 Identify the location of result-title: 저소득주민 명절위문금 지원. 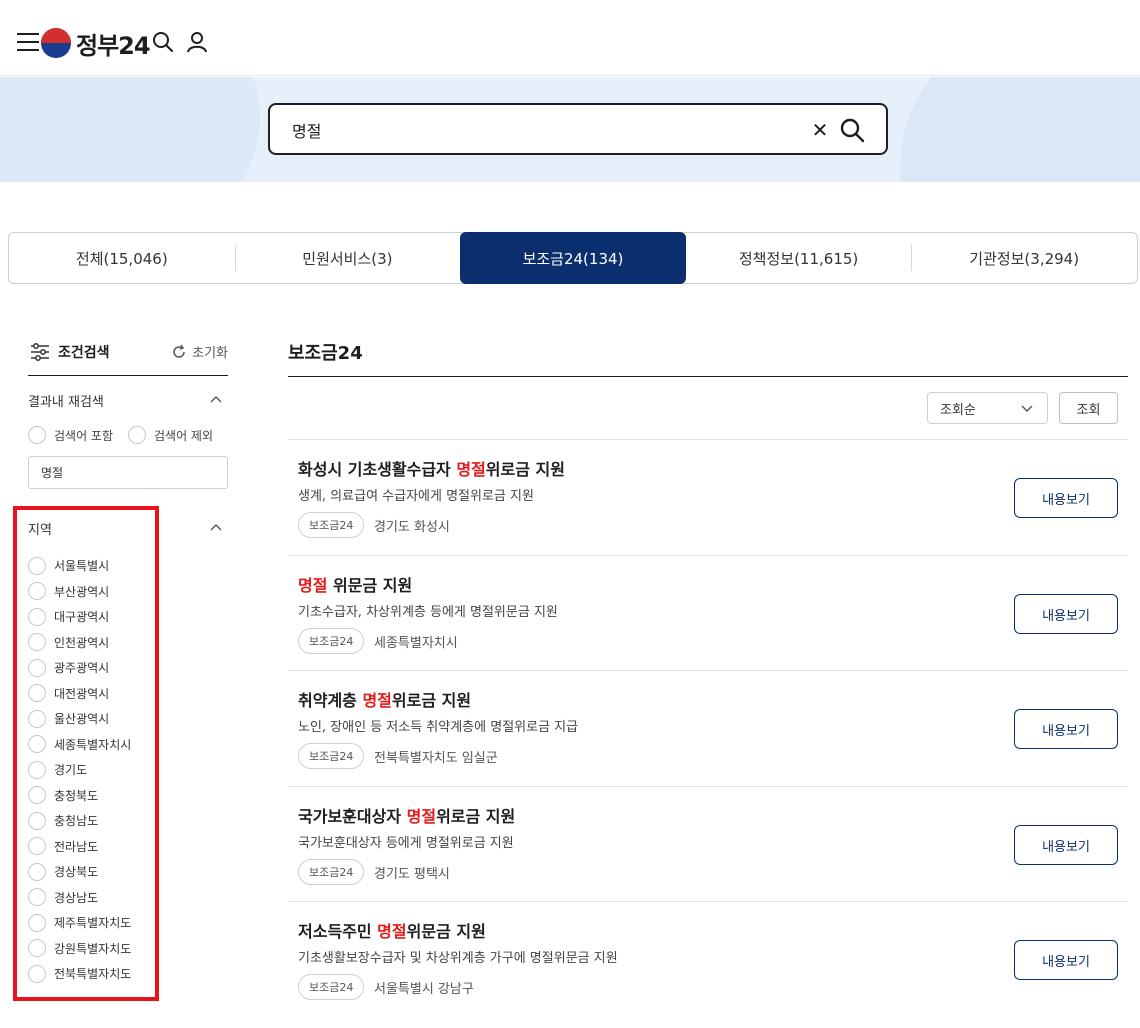
(392, 930).